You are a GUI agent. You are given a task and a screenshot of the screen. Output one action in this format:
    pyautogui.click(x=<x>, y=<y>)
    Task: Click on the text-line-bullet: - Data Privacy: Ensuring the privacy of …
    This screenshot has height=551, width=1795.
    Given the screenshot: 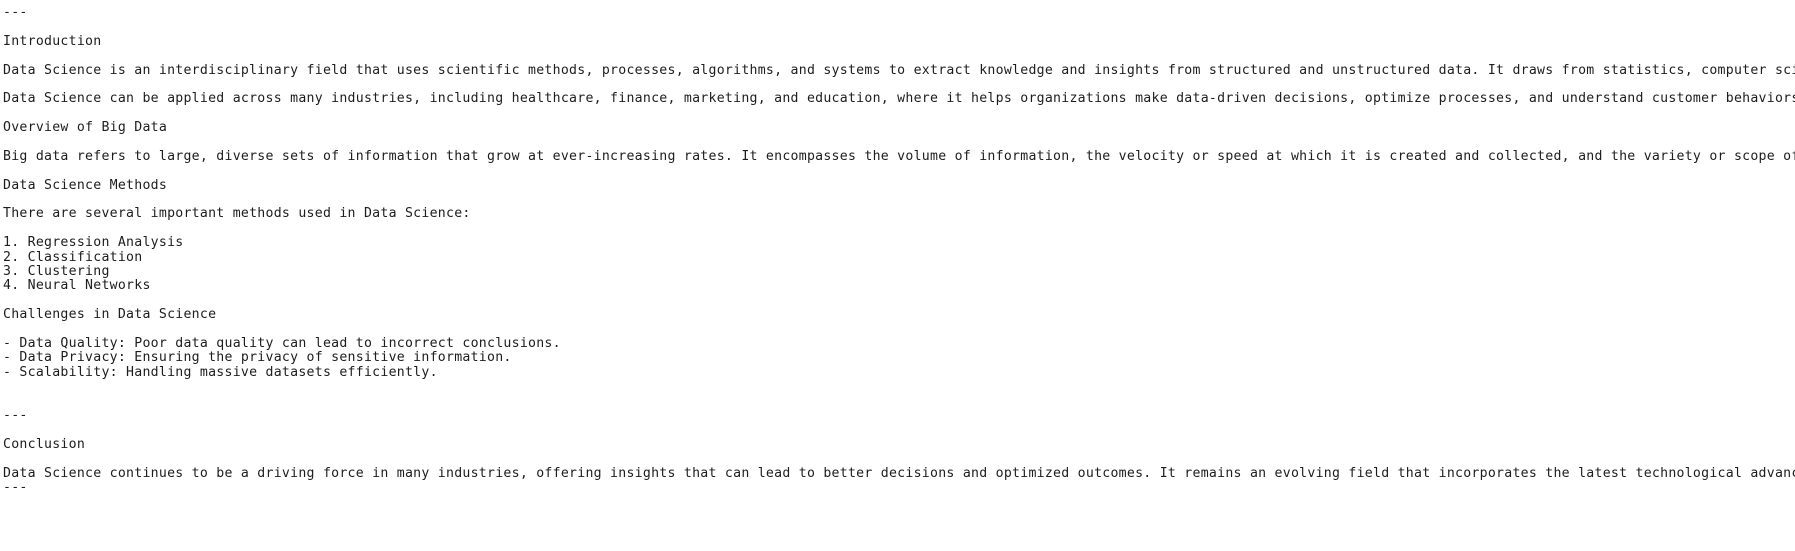 What is the action you would take?
    pyautogui.click(x=257, y=358)
    